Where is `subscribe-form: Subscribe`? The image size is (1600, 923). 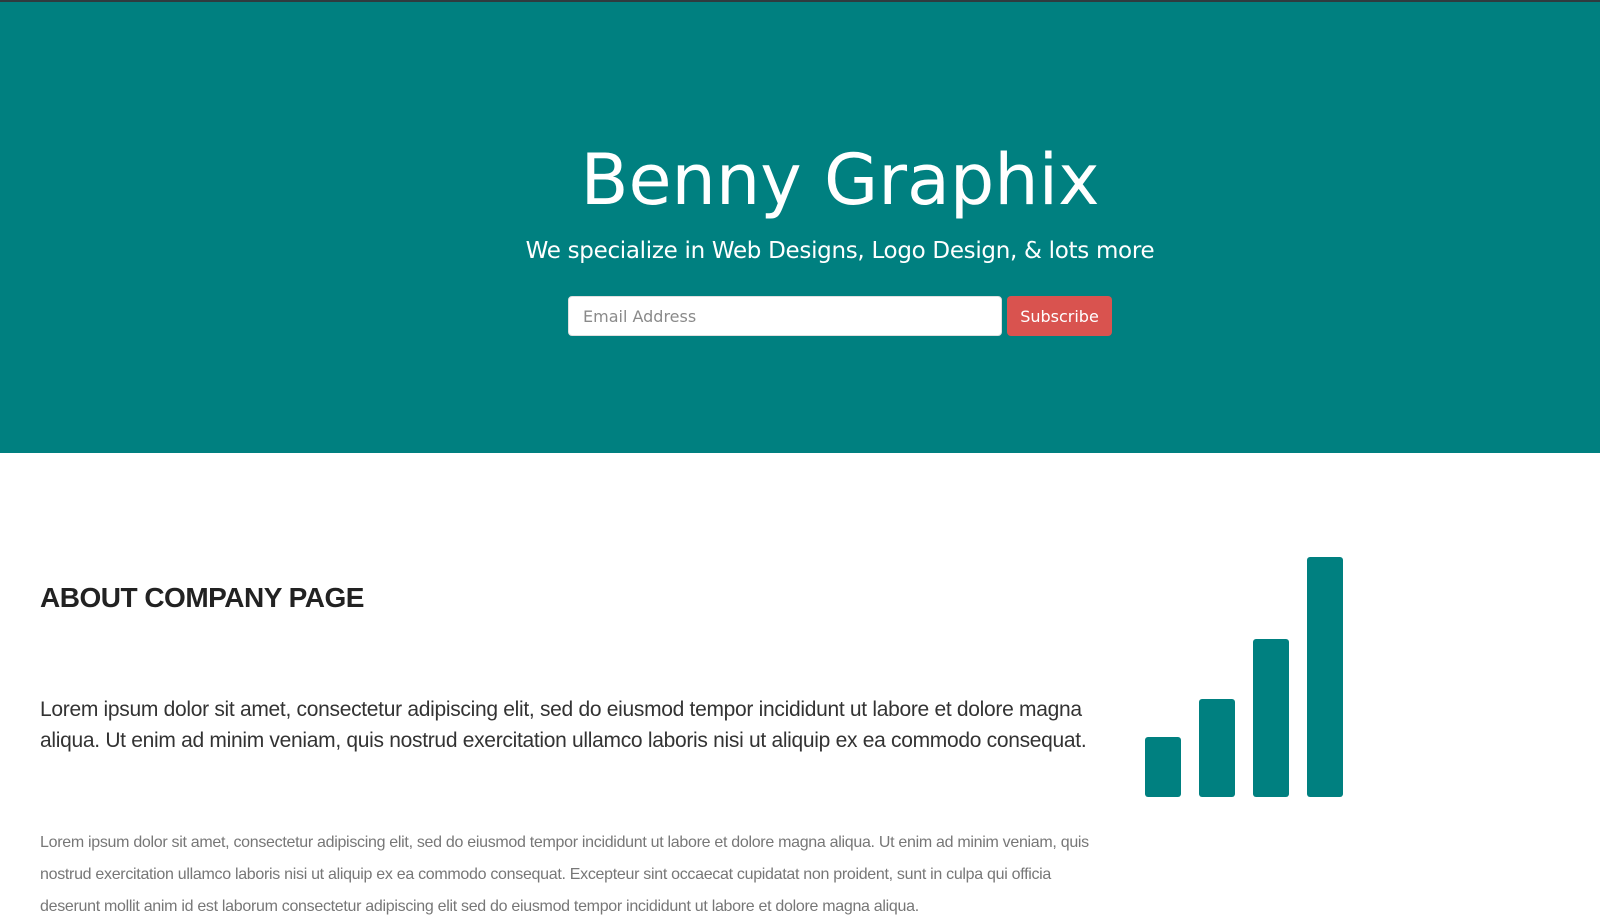 subscribe-form: Subscribe is located at coordinates (840, 316).